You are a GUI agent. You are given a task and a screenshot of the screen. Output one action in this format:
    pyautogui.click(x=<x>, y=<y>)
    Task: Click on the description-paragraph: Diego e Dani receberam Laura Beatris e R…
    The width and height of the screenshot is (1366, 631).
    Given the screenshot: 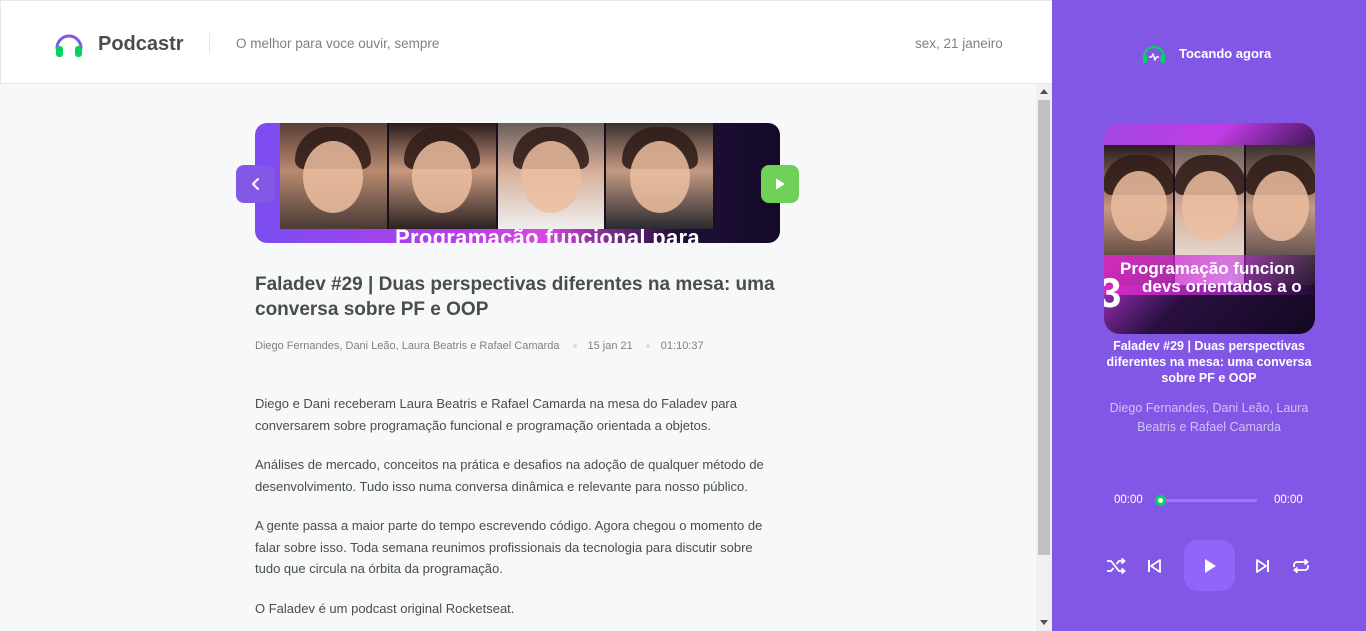 What is the action you would take?
    pyautogui.click(x=496, y=414)
    